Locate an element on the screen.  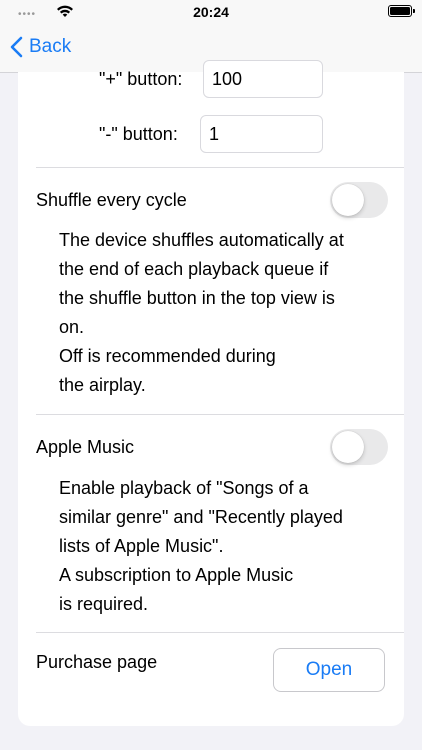
shuffle-toggle is located at coordinates (359, 200).